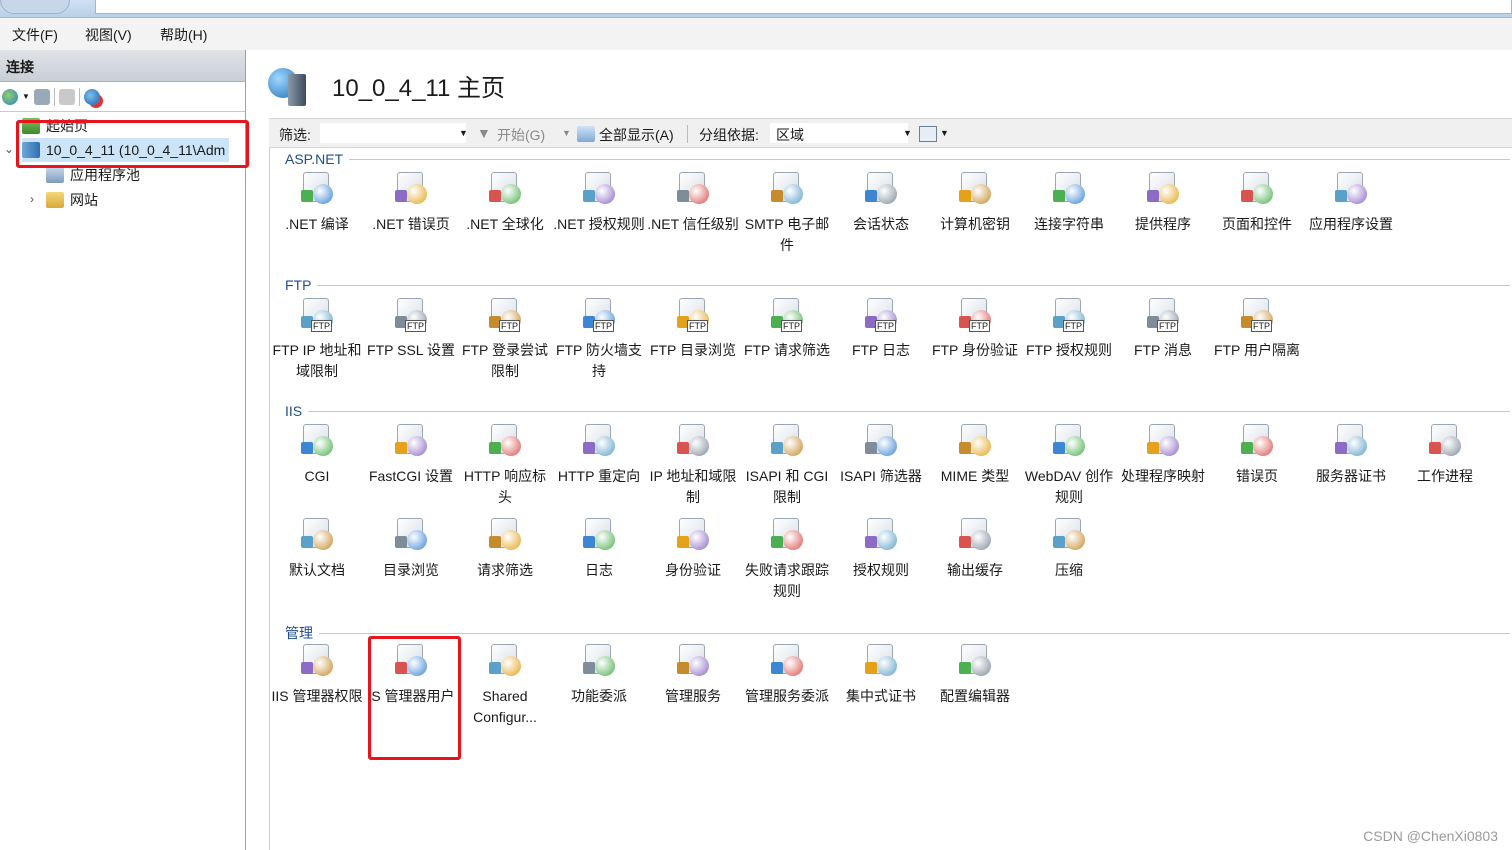 Image resolution: width=1512 pixels, height=850 pixels. Describe the element at coordinates (839, 133) in the screenshot. I see `group-by-select: 区域` at that location.